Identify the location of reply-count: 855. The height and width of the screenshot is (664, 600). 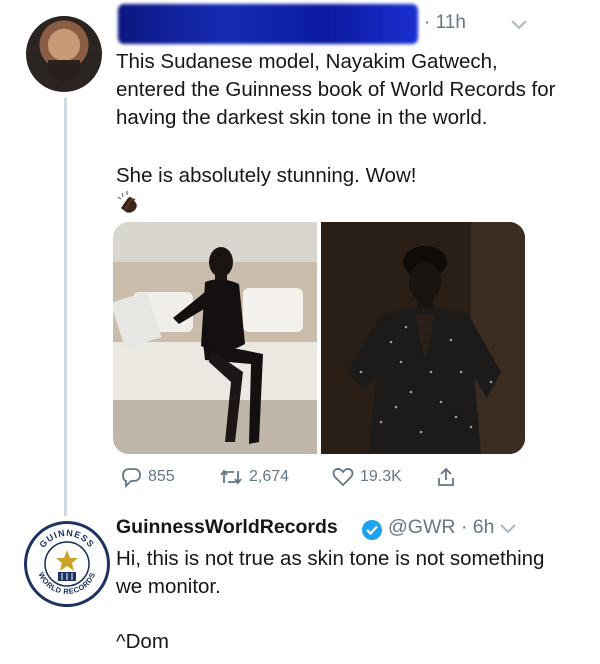
(161, 476).